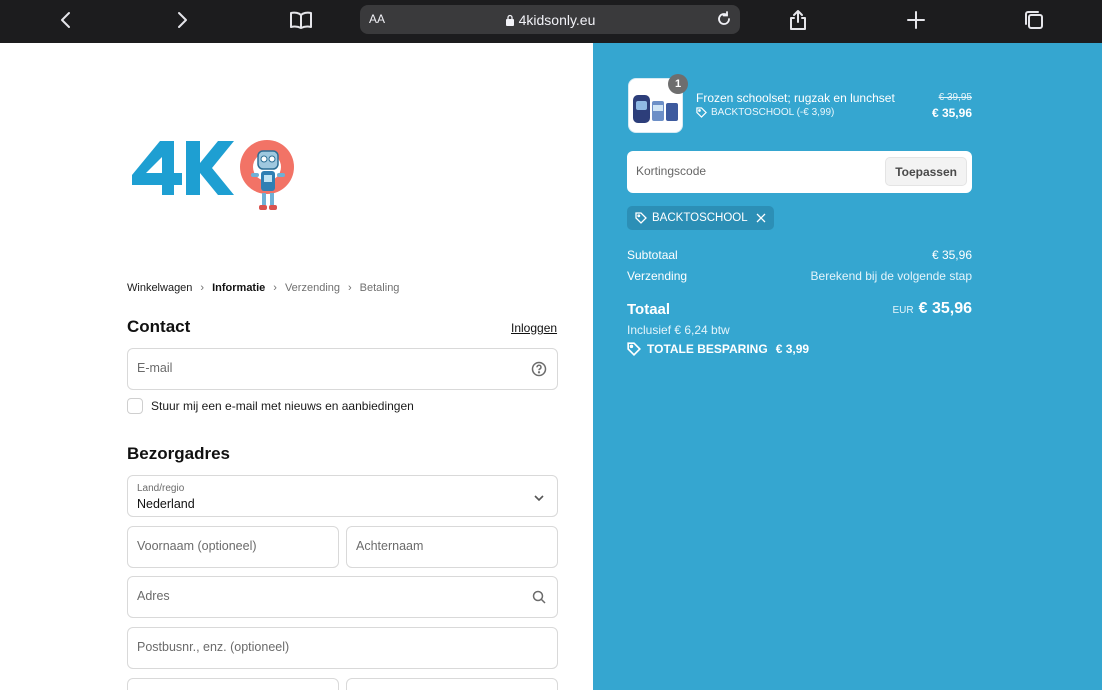  What do you see at coordinates (652, 255) in the screenshot?
I see `subtotal-label: Subtotaal` at bounding box center [652, 255].